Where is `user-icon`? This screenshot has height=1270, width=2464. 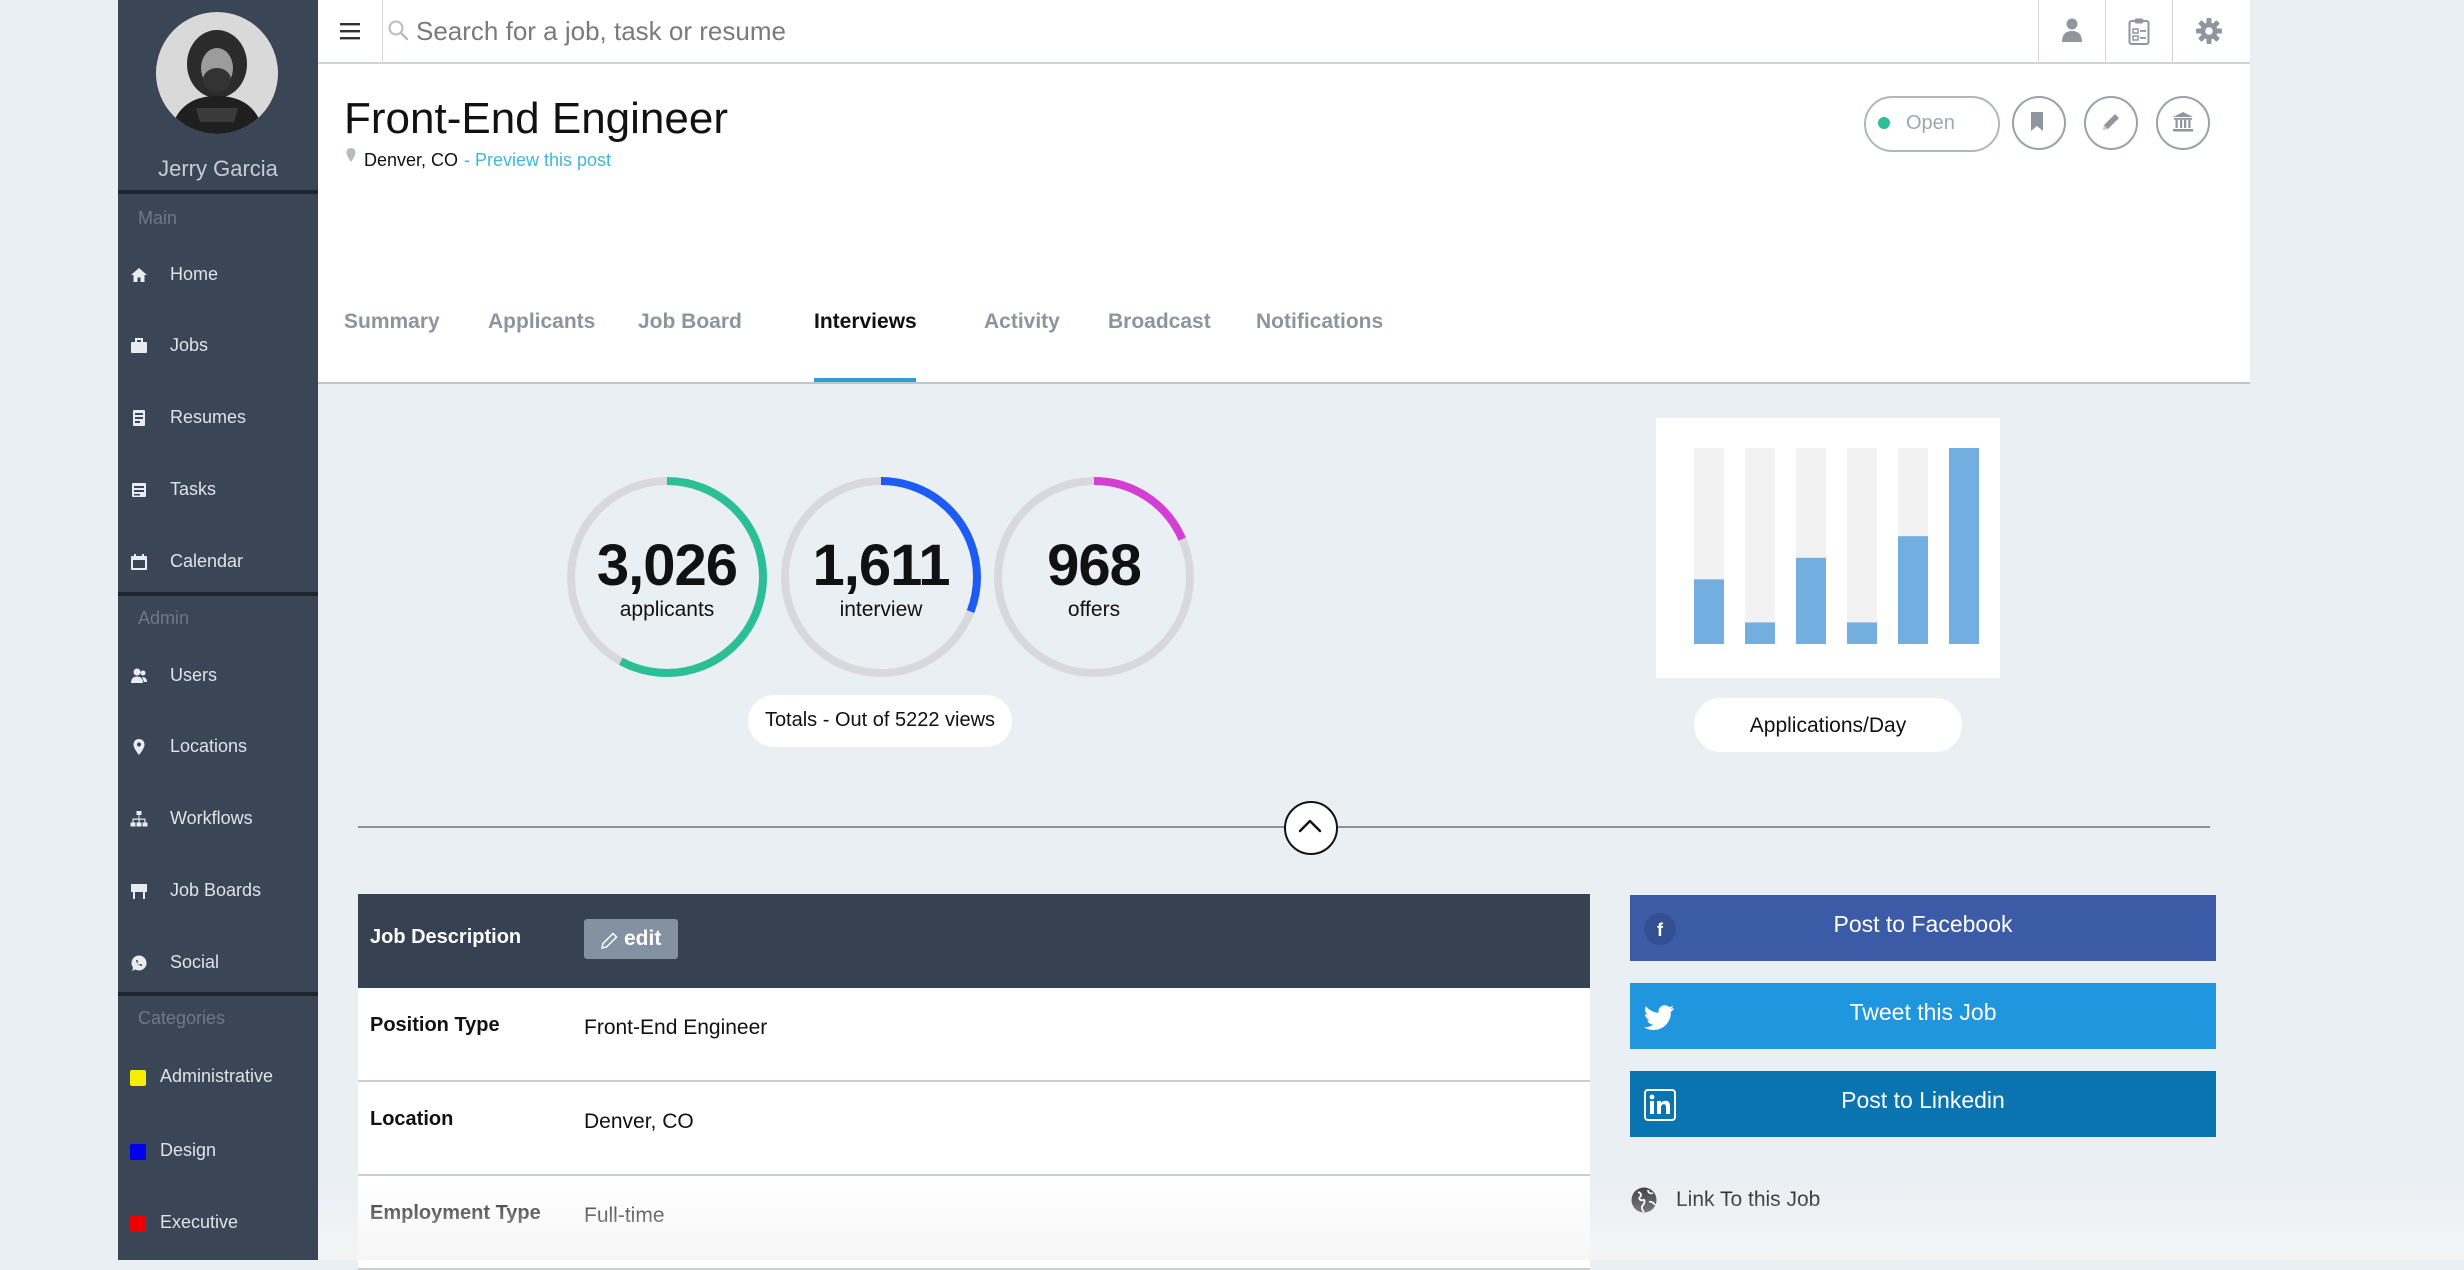 user-icon is located at coordinates (2072, 30).